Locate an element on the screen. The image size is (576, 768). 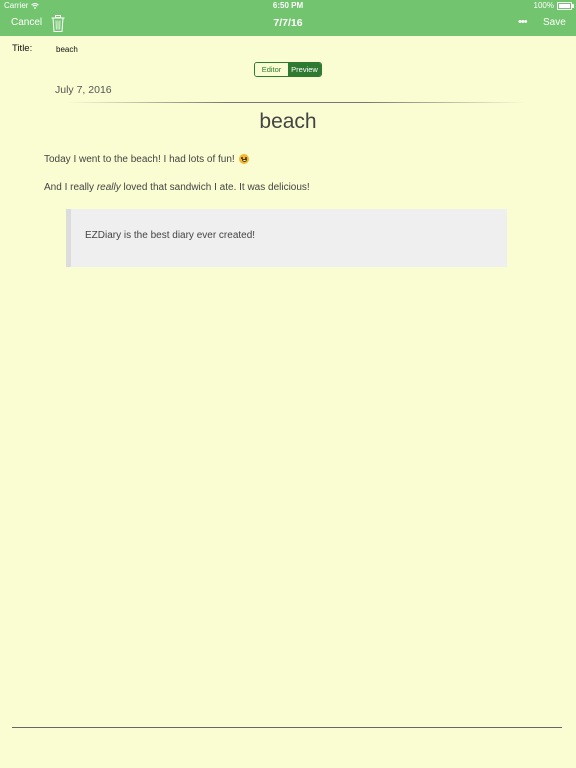
smiley-emoji-icon is located at coordinates (244, 159).